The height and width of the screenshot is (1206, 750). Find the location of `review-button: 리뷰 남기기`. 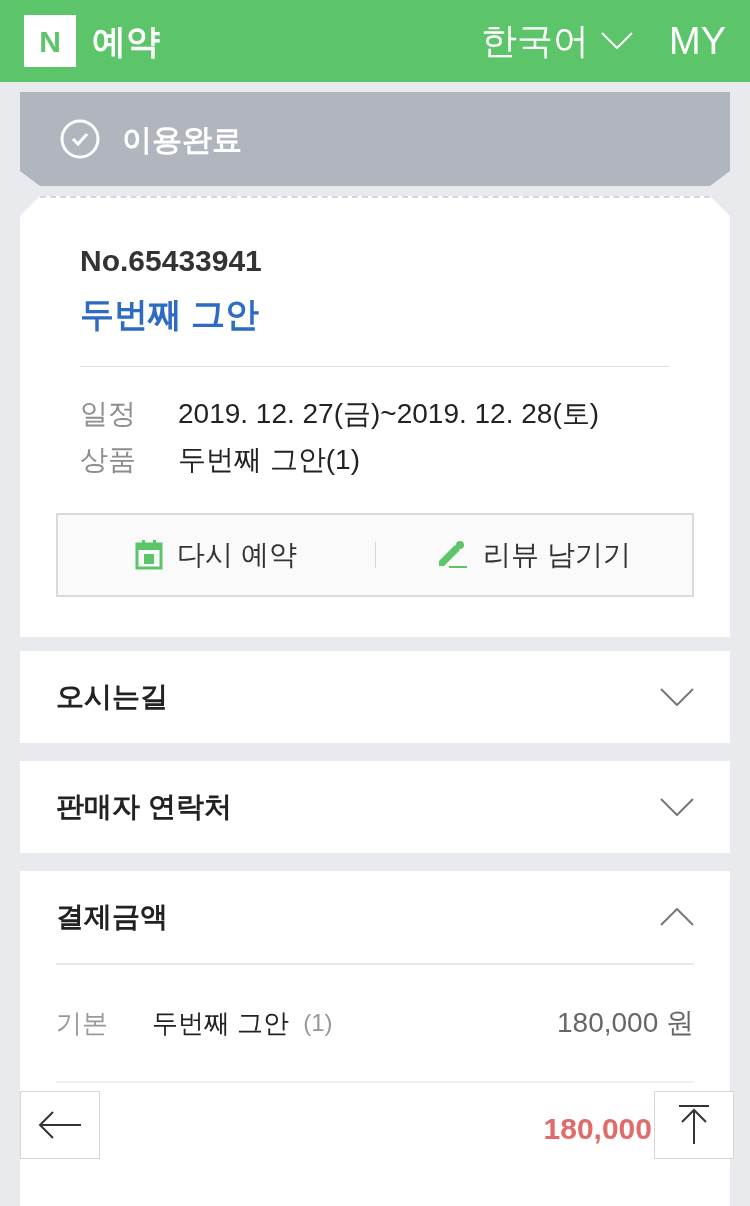

review-button: 리뷰 남기기 is located at coordinates (533, 555).